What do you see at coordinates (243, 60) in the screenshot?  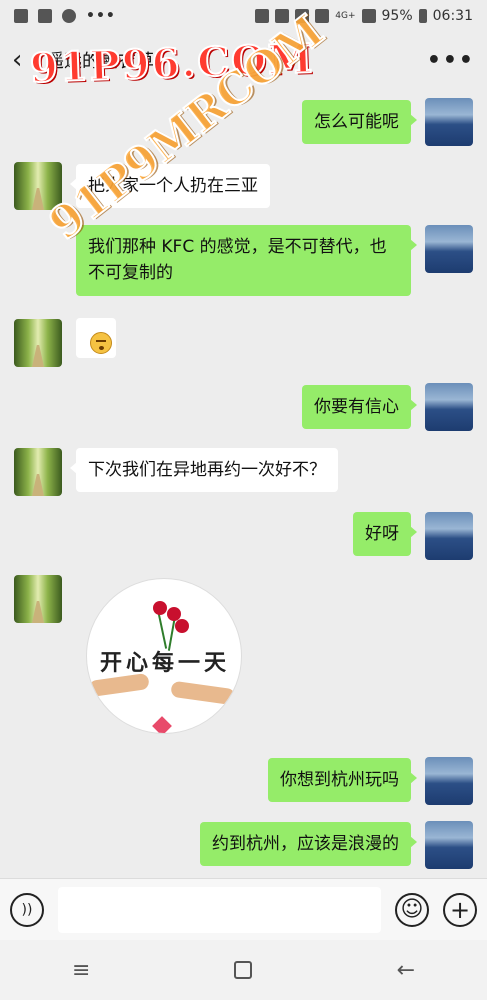 I see `chat-header: ‹ 遥远的薰衣草 •••` at bounding box center [243, 60].